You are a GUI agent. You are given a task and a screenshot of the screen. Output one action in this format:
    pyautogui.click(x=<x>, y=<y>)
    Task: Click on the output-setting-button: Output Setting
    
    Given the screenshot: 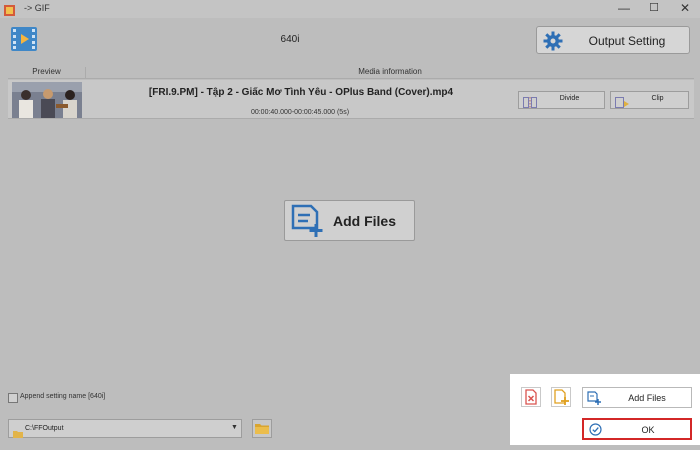 What is the action you would take?
    pyautogui.click(x=613, y=40)
    